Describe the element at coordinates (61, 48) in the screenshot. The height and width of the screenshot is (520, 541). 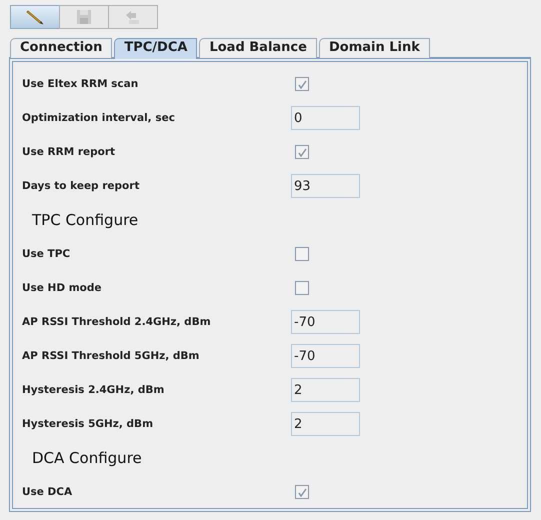
I see `tab: Connection` at that location.